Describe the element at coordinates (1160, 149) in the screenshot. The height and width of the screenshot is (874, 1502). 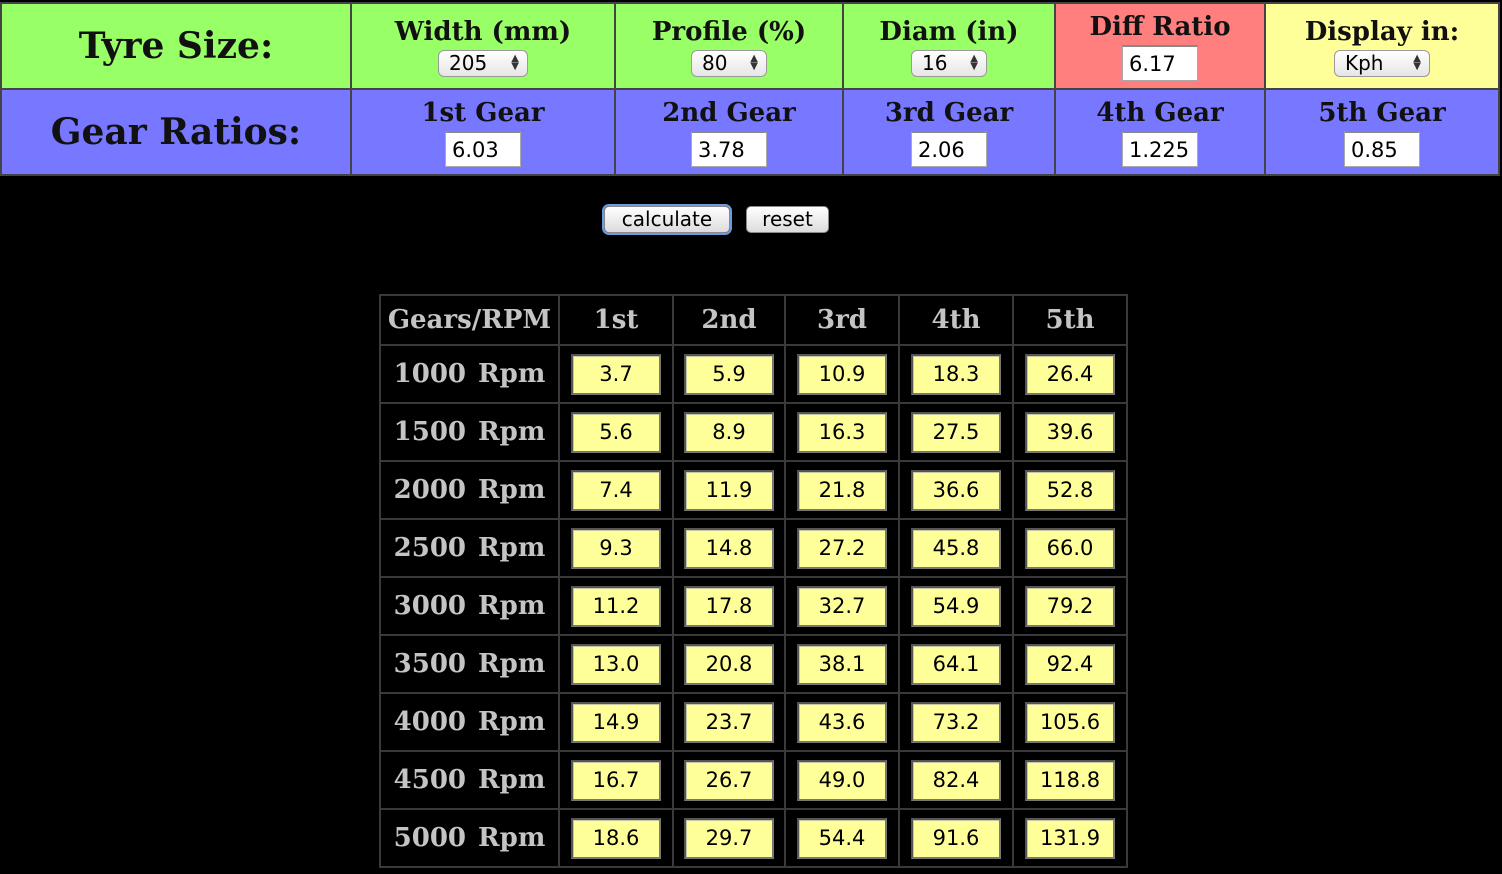
I see `gear-4-input: 1.225` at that location.